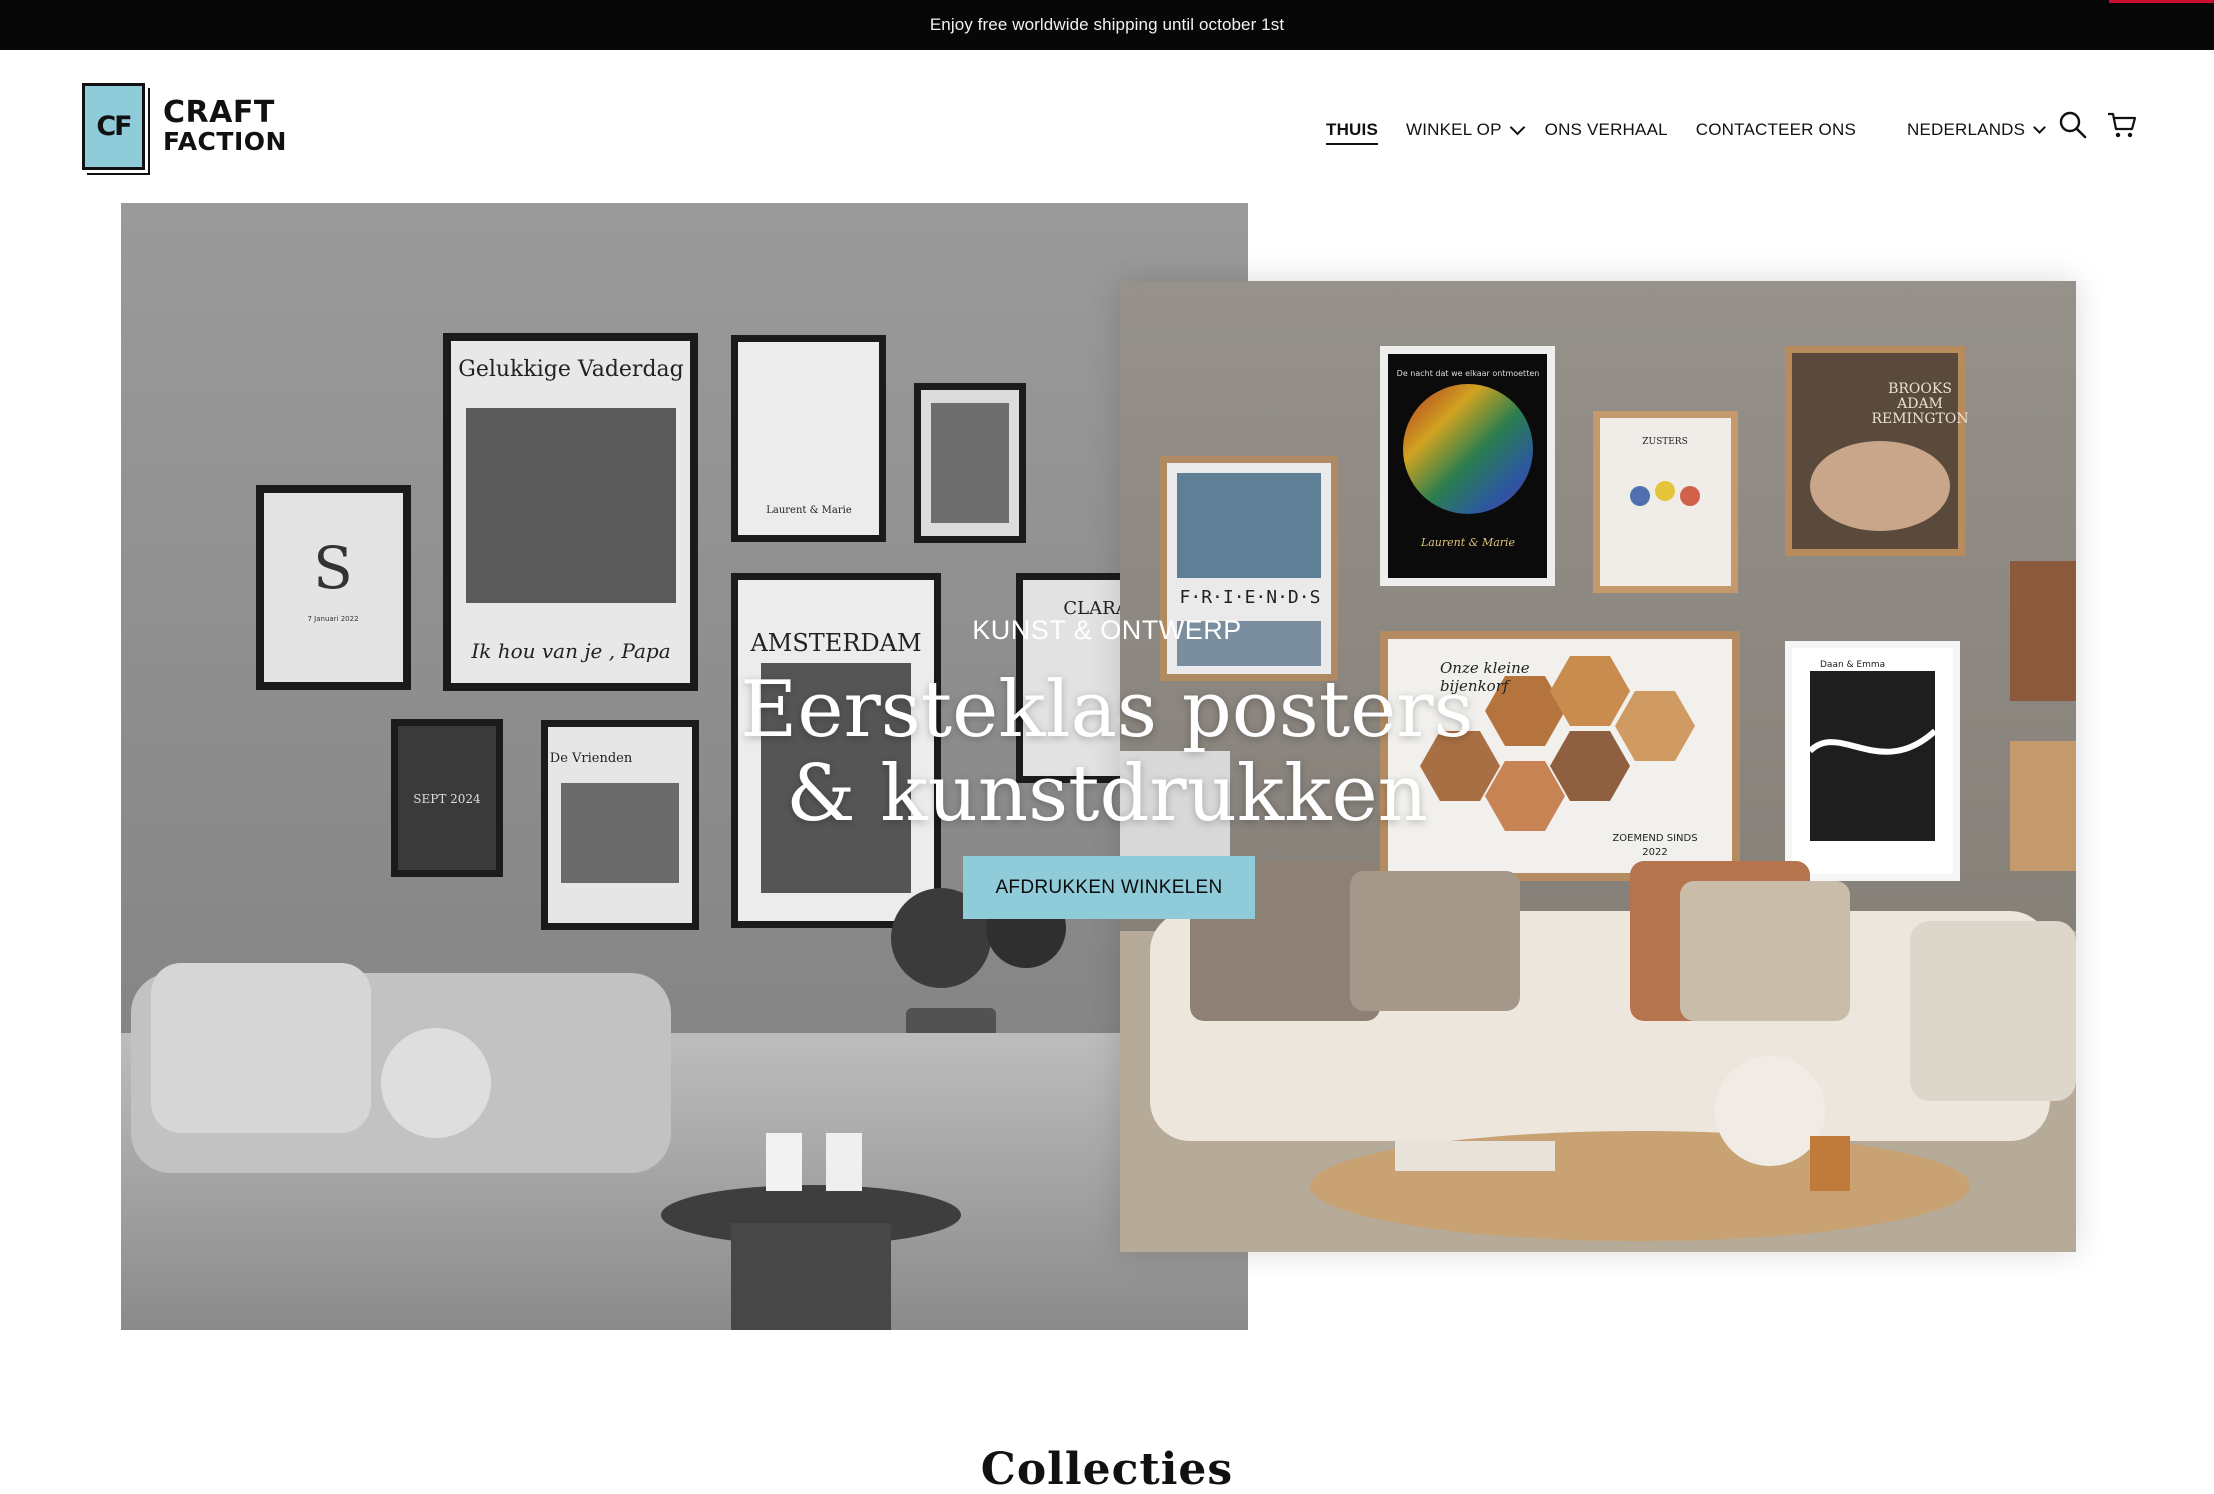 The width and height of the screenshot is (2214, 1494). What do you see at coordinates (2098, 125) in the screenshot?
I see `header-icons` at bounding box center [2098, 125].